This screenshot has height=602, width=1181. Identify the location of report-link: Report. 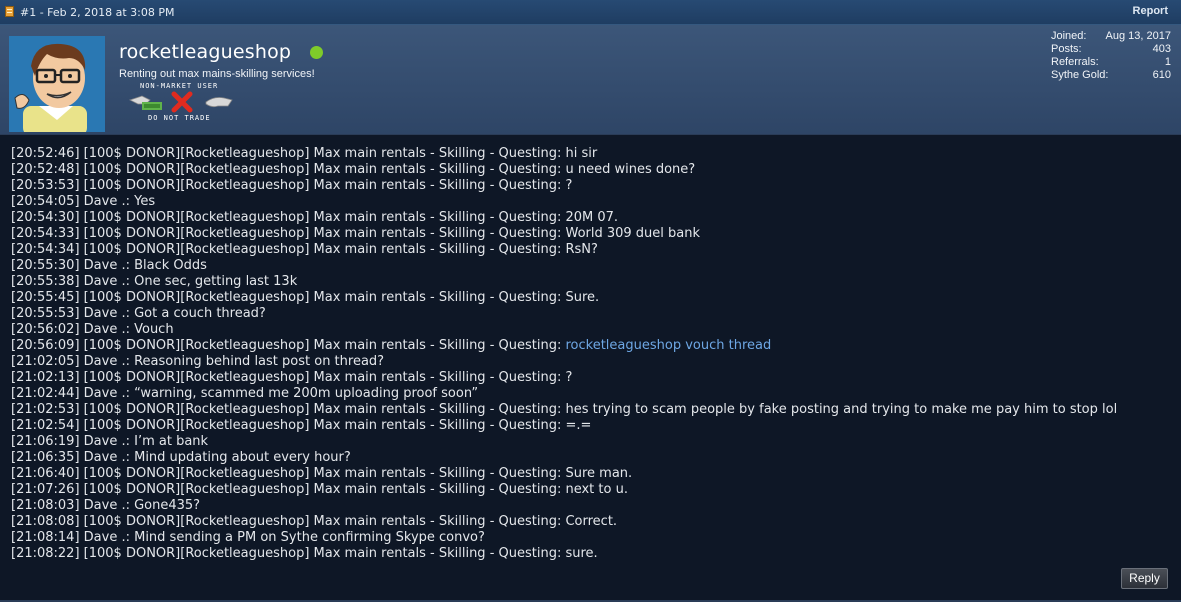
(1150, 11).